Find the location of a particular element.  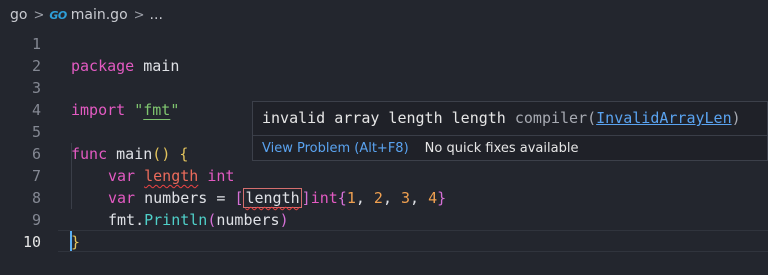

breadcrumb-folder: go is located at coordinates (18, 15).